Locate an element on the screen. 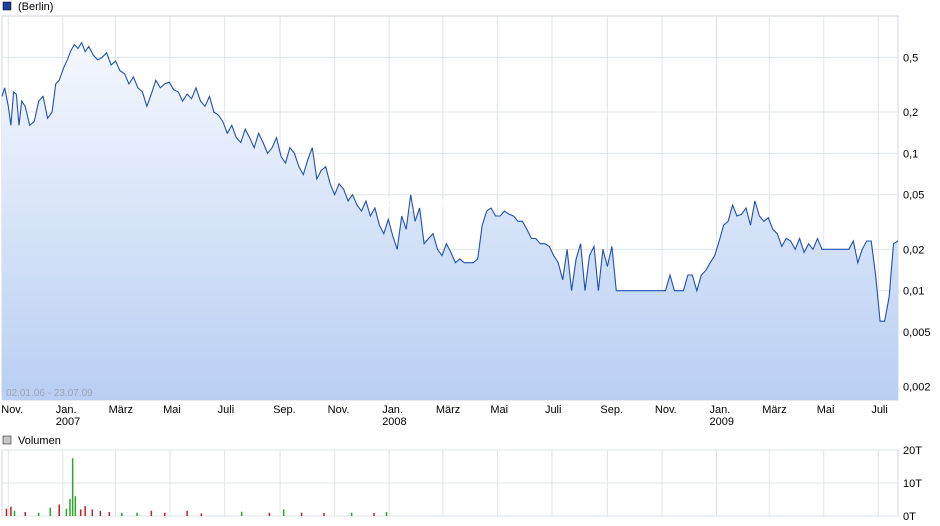 This screenshot has width=940, height=526. volume-y-tick-label: 20T is located at coordinates (912, 451).